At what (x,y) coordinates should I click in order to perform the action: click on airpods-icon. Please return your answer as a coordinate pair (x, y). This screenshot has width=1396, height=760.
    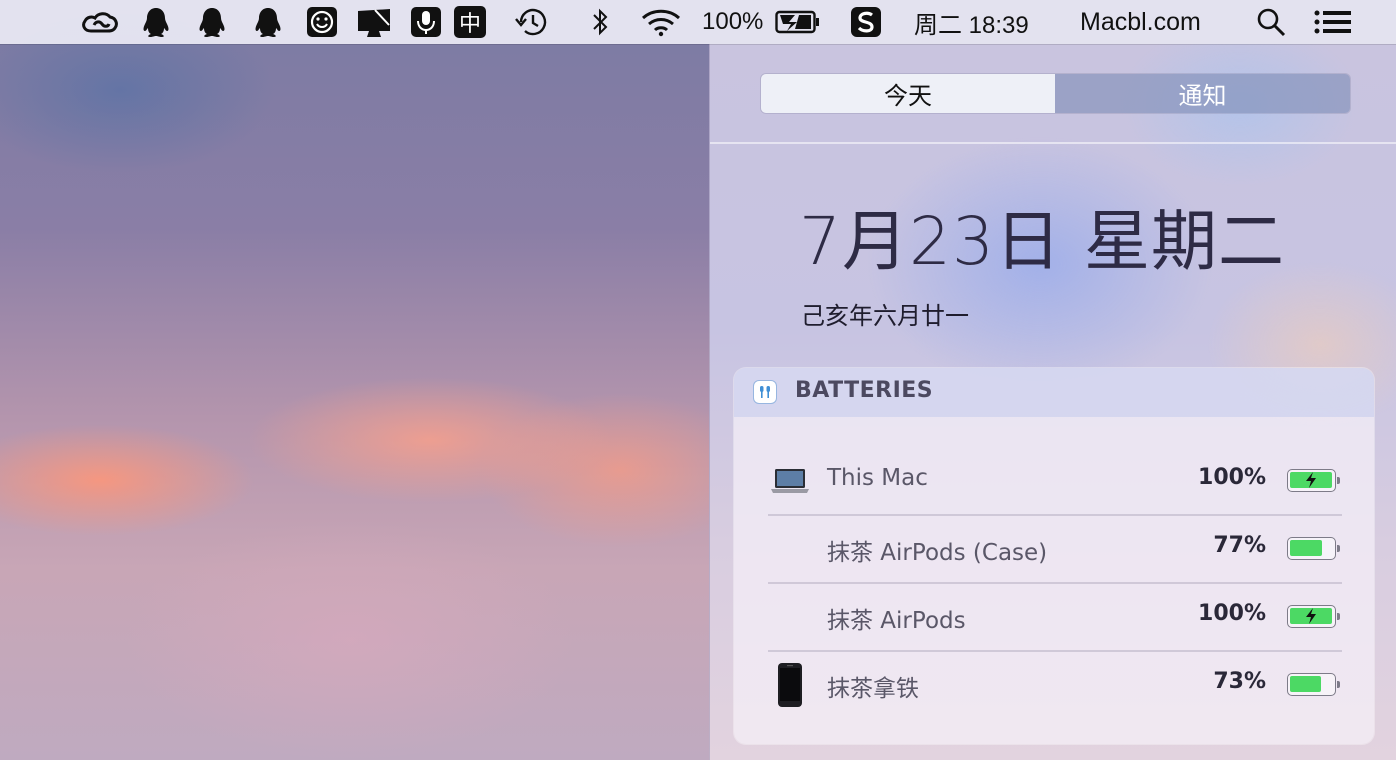
    Looking at the image, I should click on (765, 392).